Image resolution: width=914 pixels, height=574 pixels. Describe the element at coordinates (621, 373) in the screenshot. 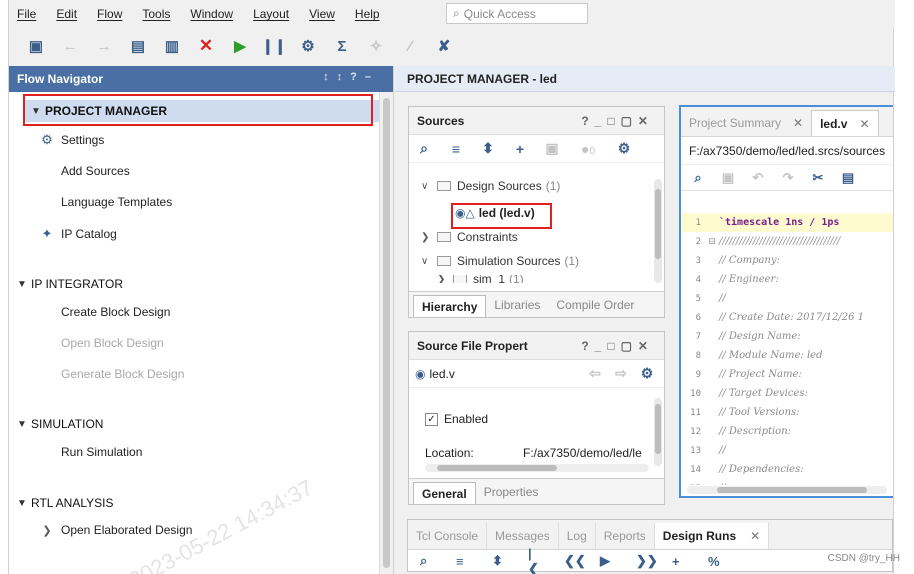

I see `forward-icon: ⇨` at that location.